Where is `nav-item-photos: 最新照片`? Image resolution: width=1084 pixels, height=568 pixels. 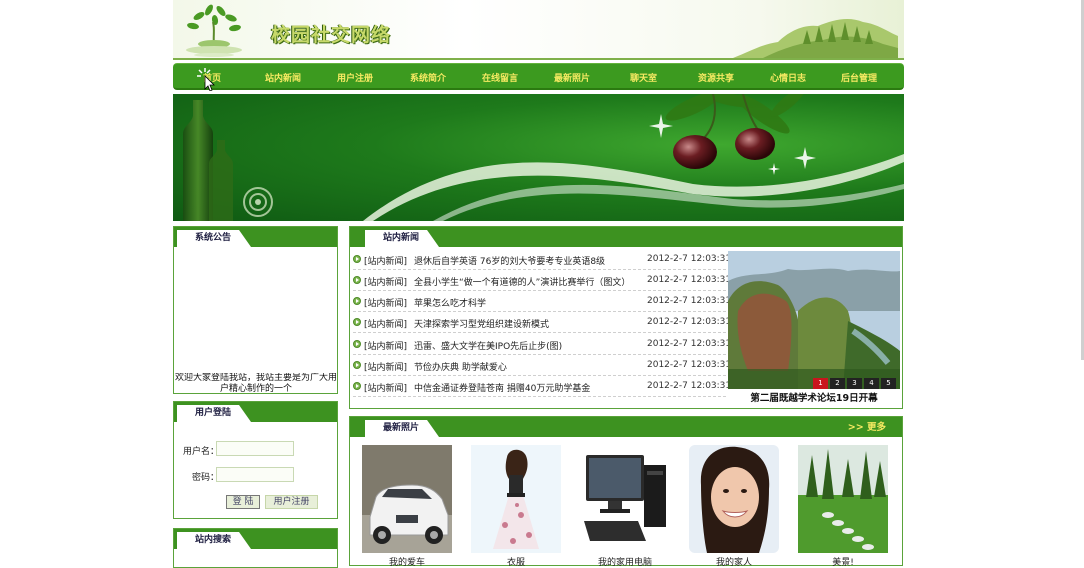 nav-item-photos: 最新照片 is located at coordinates (572, 77).